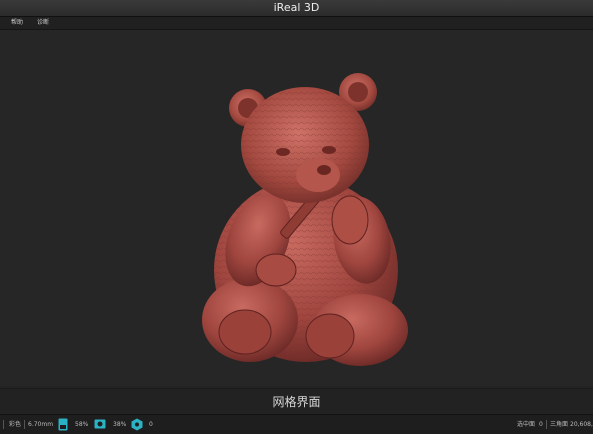 The image size is (593, 434). I want to click on selected-faces-label: 选中面, so click(526, 424).